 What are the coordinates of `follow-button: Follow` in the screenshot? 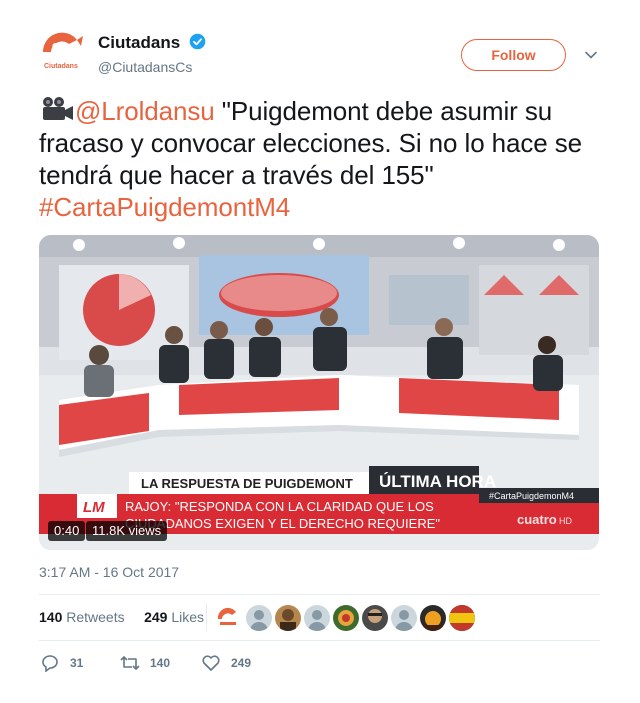 It's located at (513, 55).